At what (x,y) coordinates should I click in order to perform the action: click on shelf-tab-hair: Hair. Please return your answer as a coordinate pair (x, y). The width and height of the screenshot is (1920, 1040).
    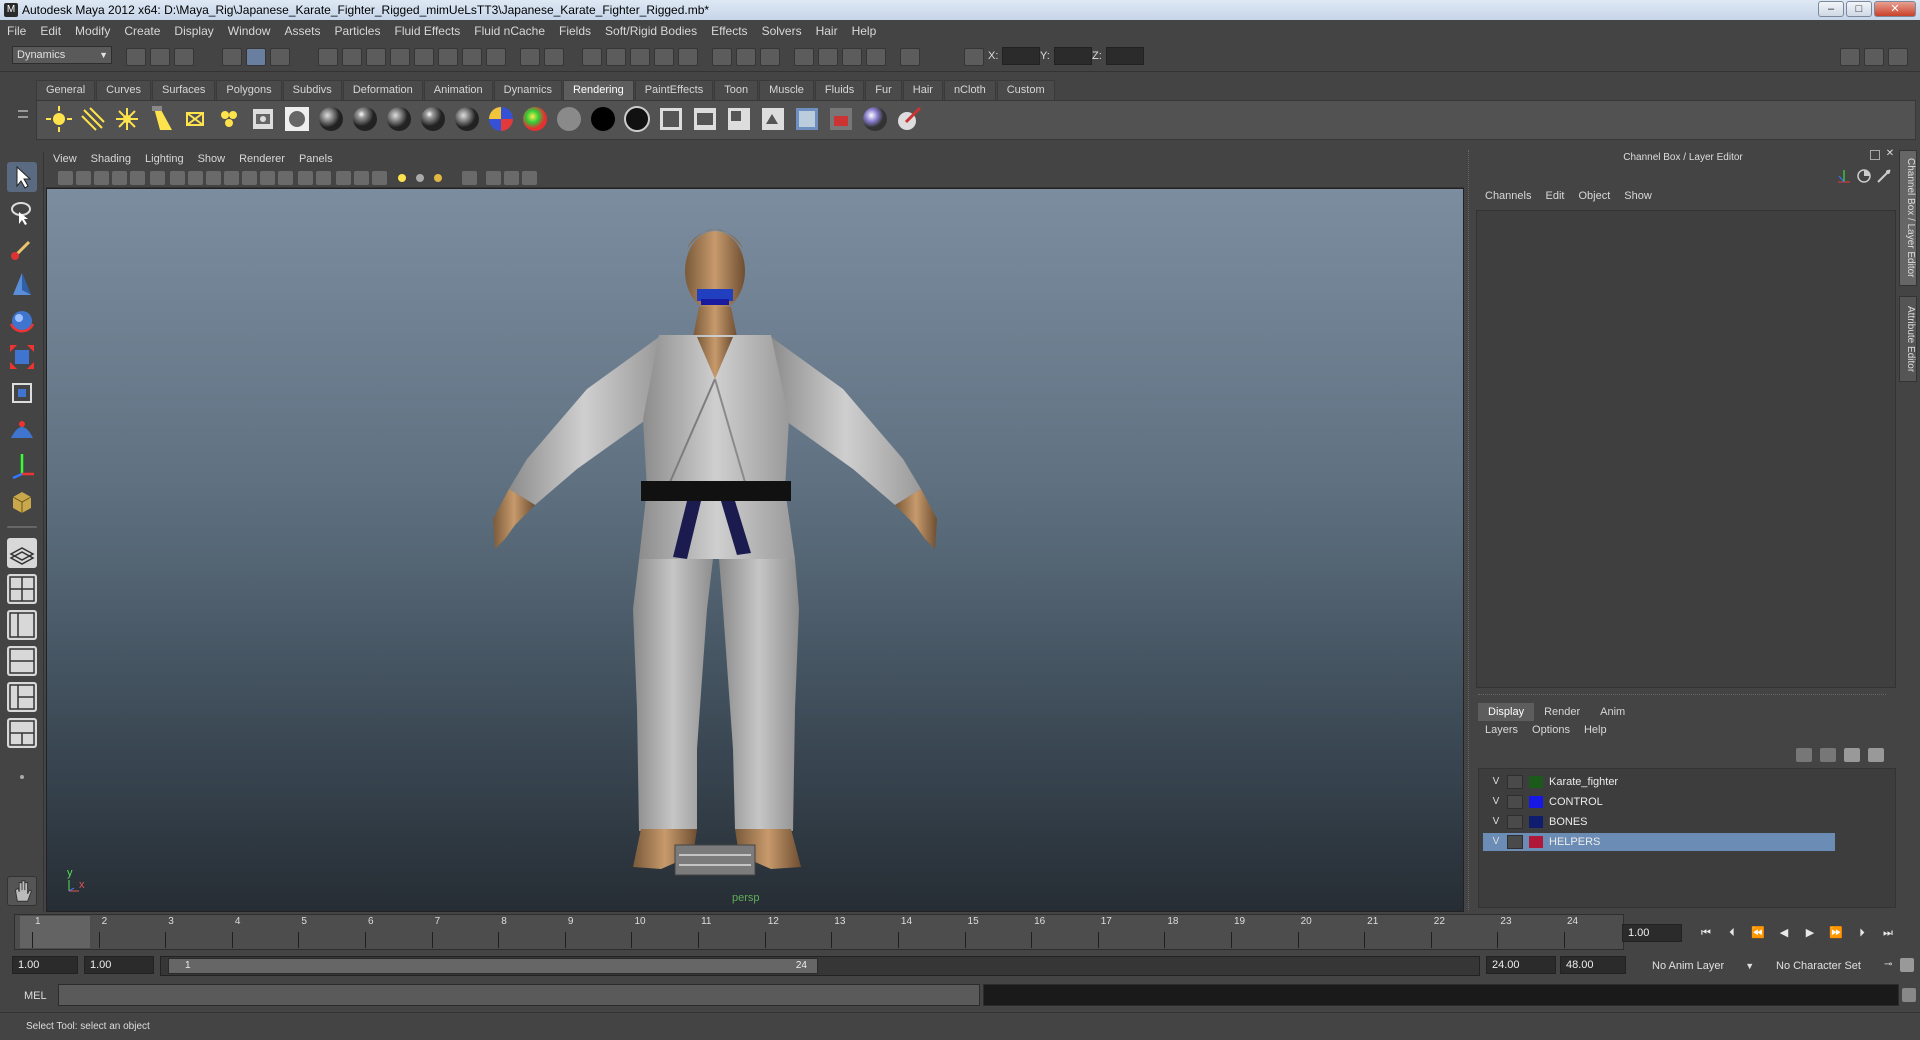
    Looking at the image, I should click on (922, 90).